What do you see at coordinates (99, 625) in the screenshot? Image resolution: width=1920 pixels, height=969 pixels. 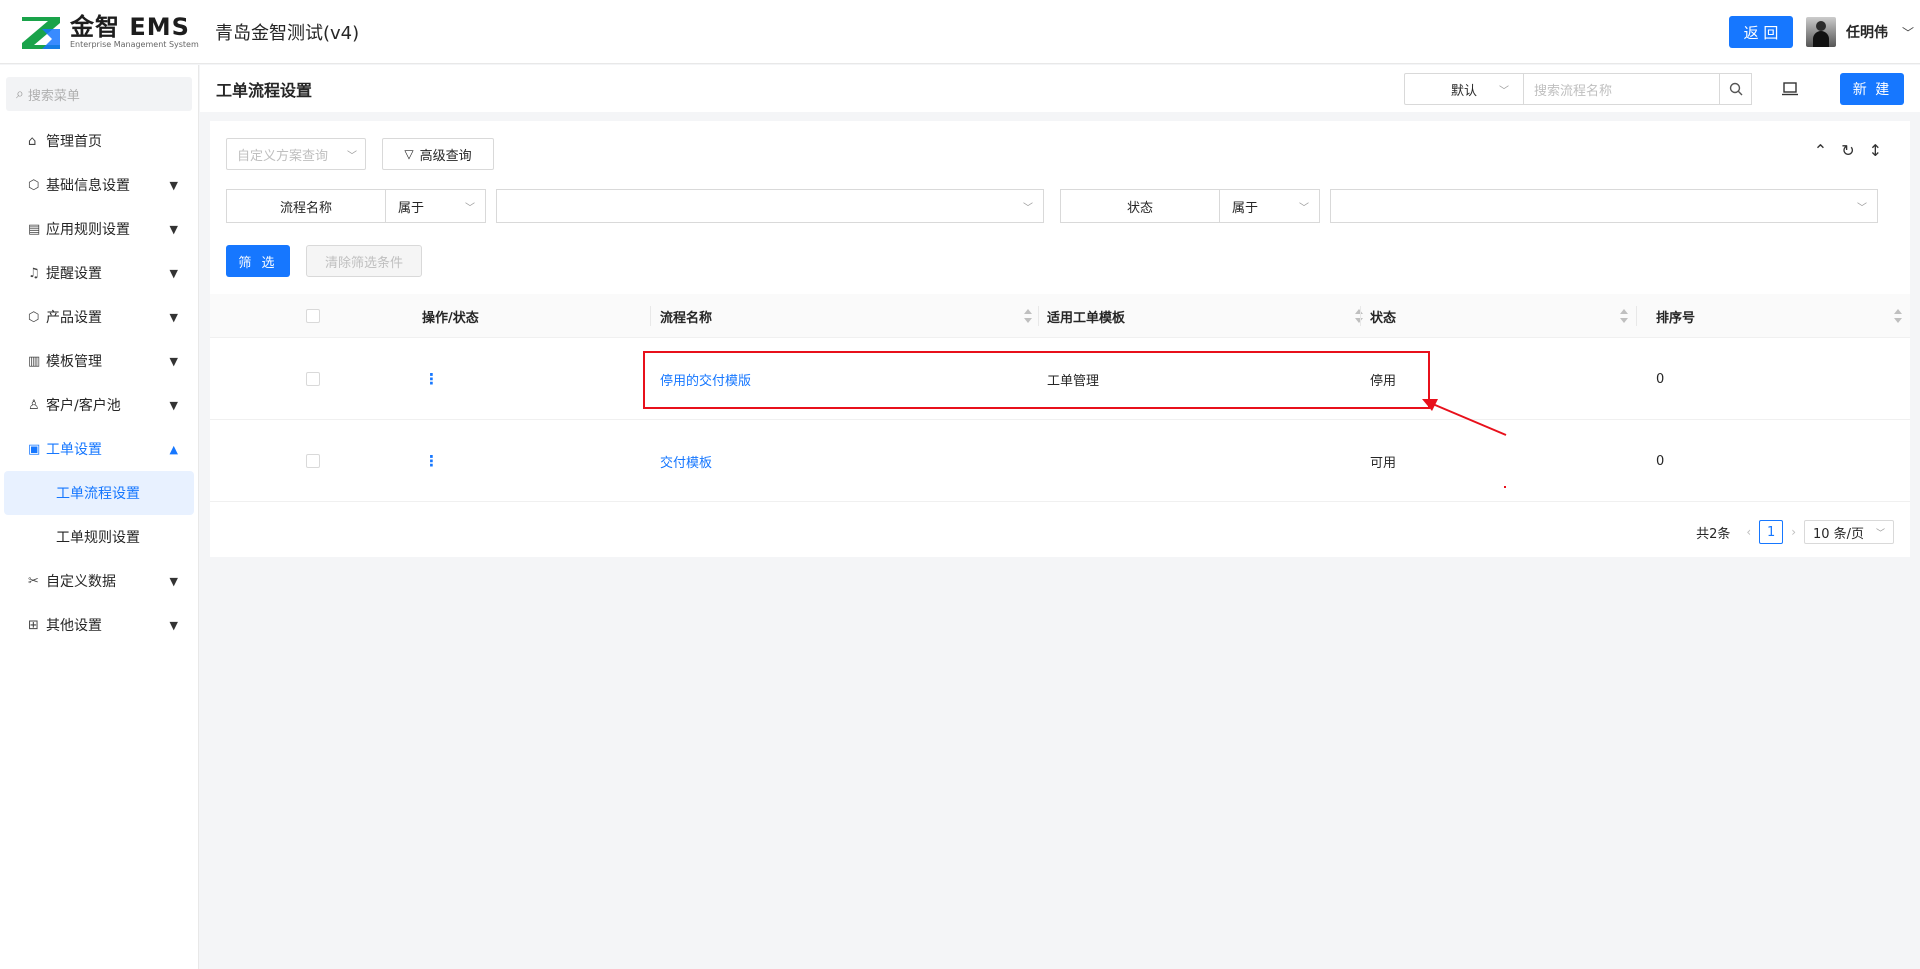 I see `sidebar-item-other: ⊞ 其他设置 ▼` at bounding box center [99, 625].